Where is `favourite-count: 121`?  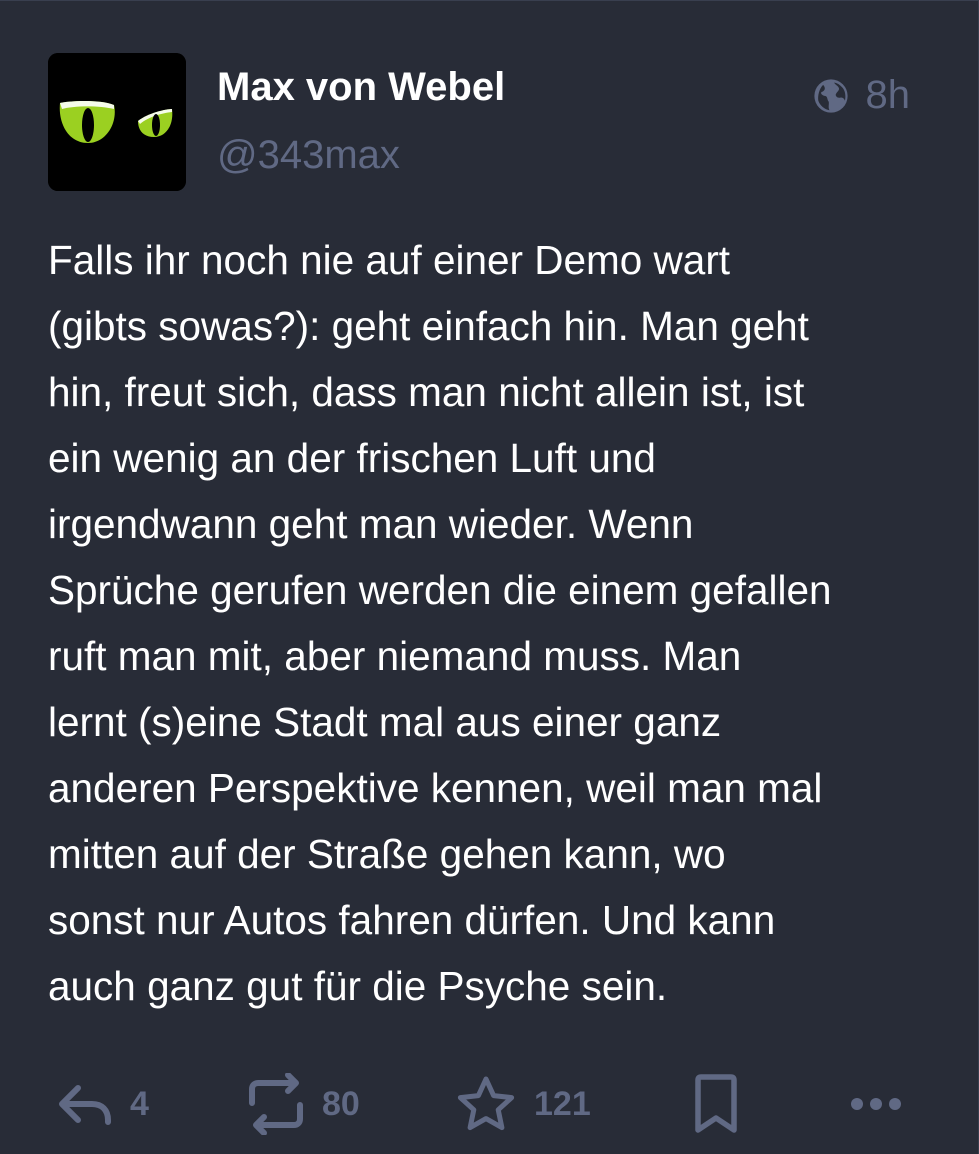 favourite-count: 121 is located at coordinates (562, 1103).